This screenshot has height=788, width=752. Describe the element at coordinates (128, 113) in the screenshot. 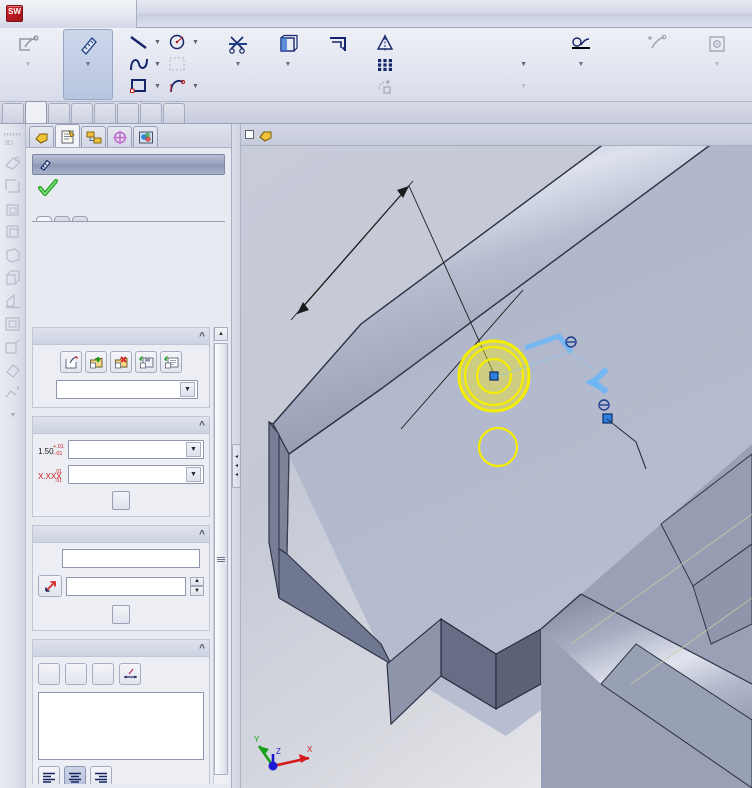

I see `tab-circuitworks` at that location.